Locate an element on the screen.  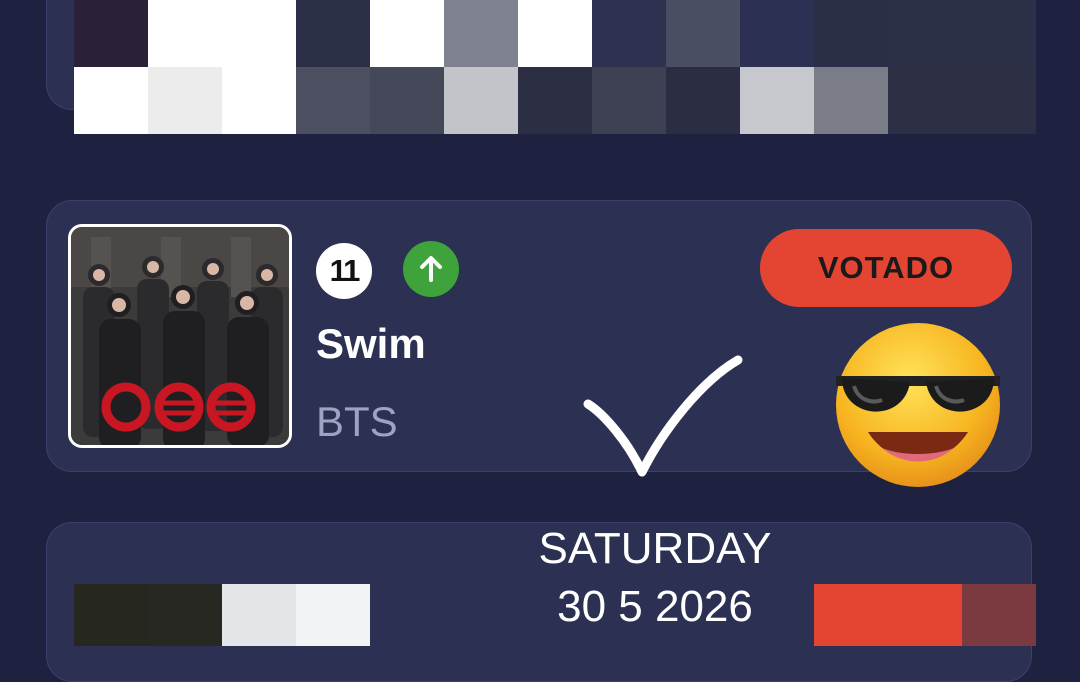
date-overlay: SATURDAY 30 5 2026 is located at coordinates (655, 578).